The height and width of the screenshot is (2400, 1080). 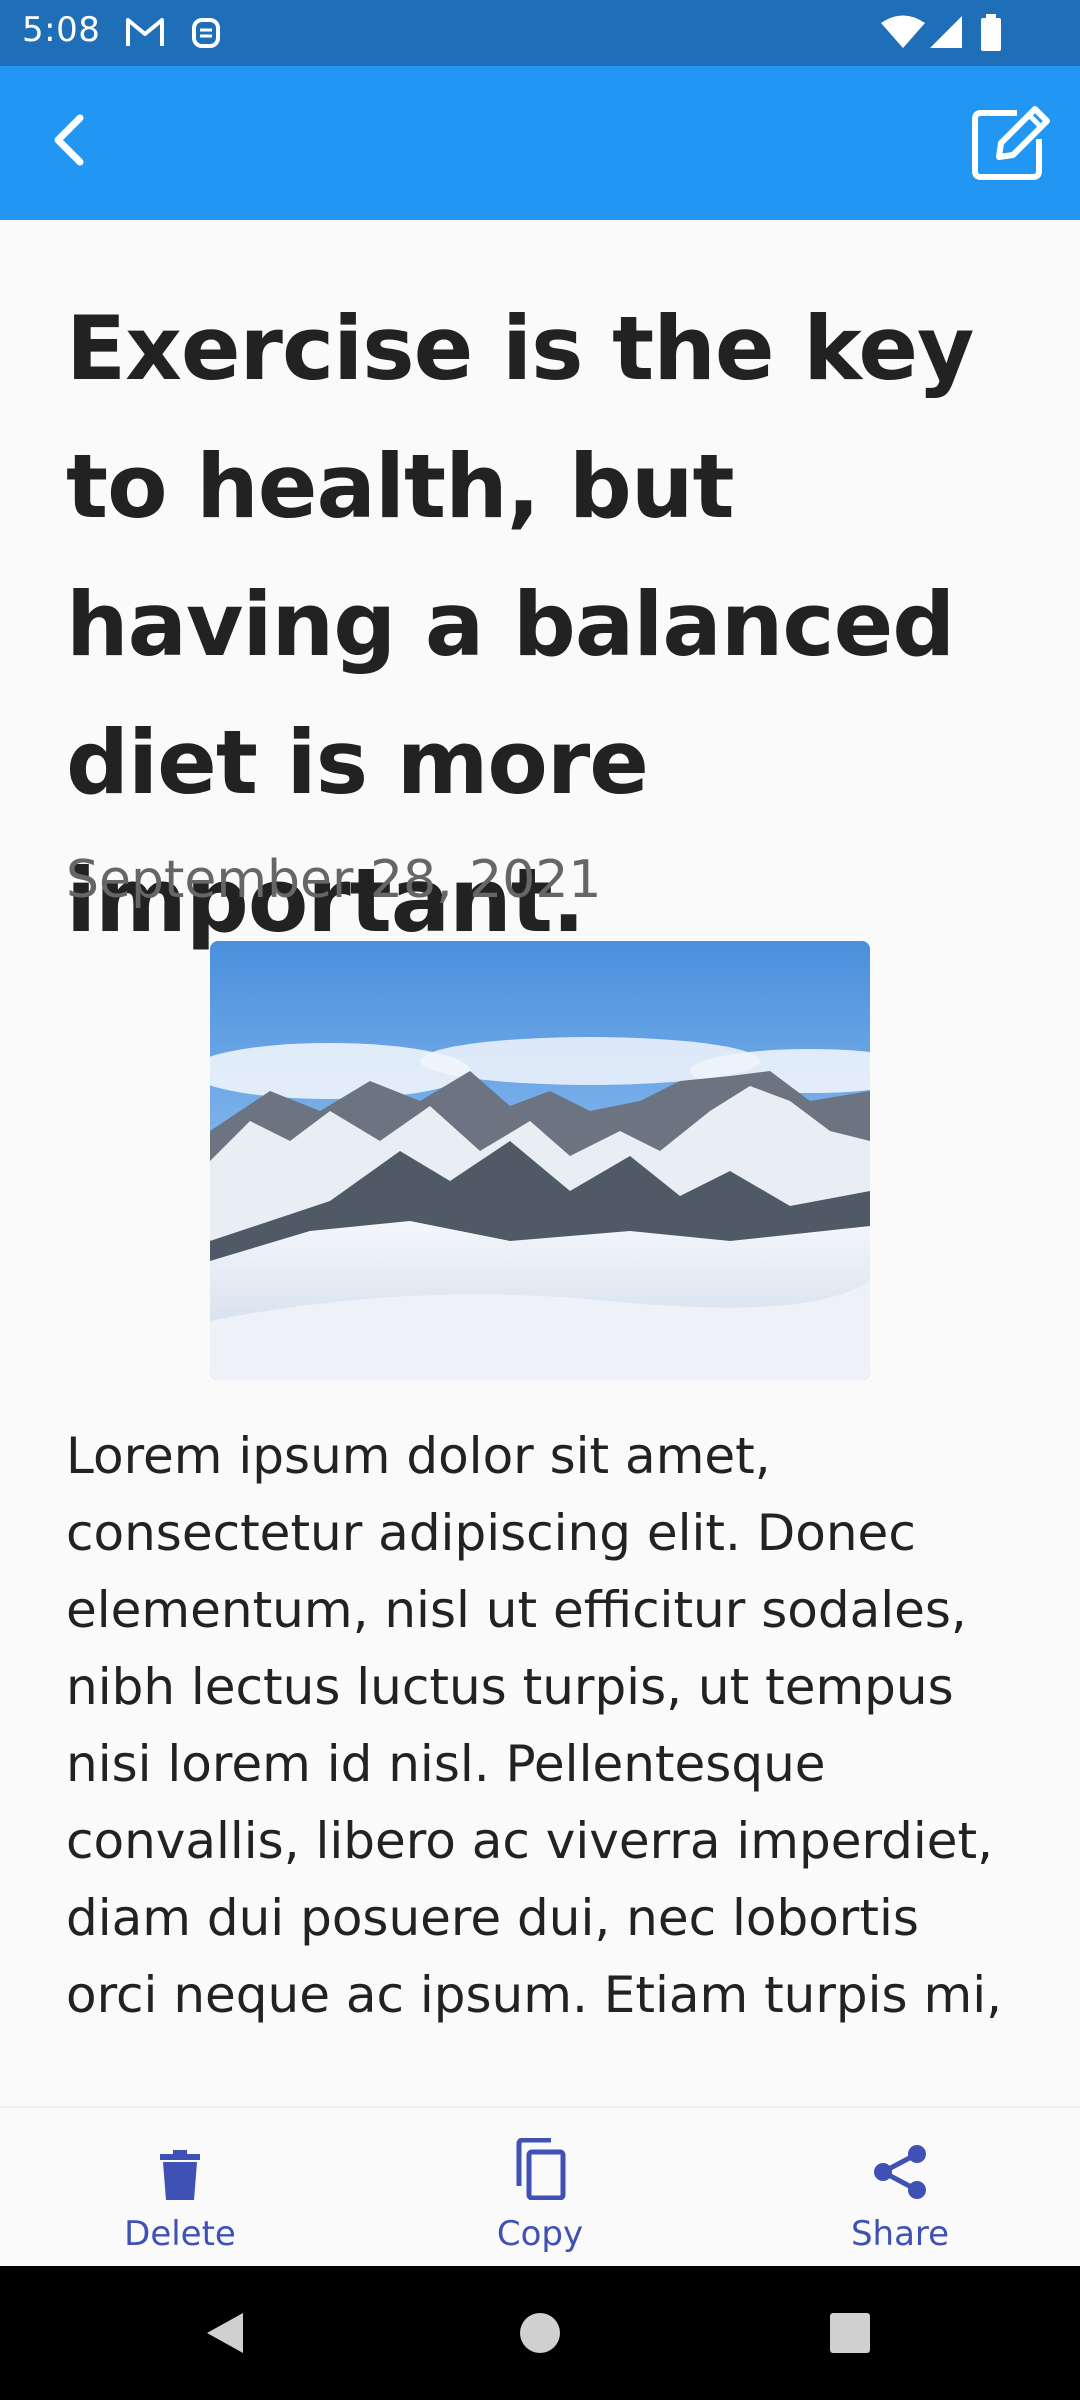 I want to click on share-icon, so click(x=900, y=2167).